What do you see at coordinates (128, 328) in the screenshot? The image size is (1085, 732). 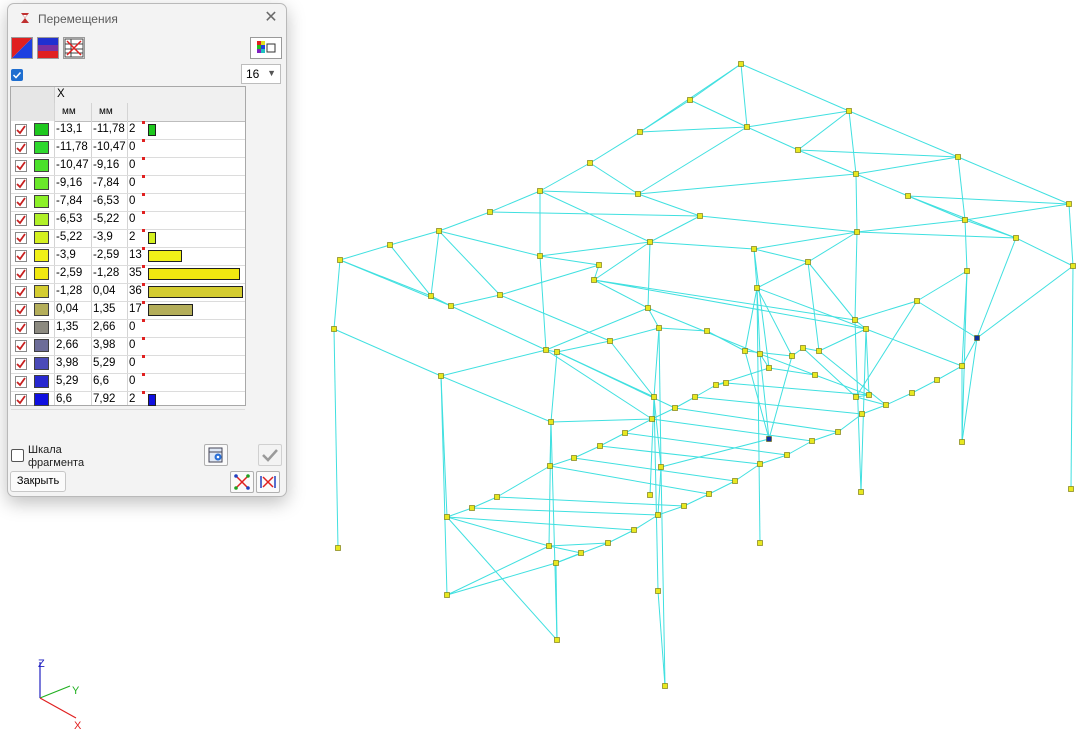 I see `table-row: 1,35 2,66 0` at bounding box center [128, 328].